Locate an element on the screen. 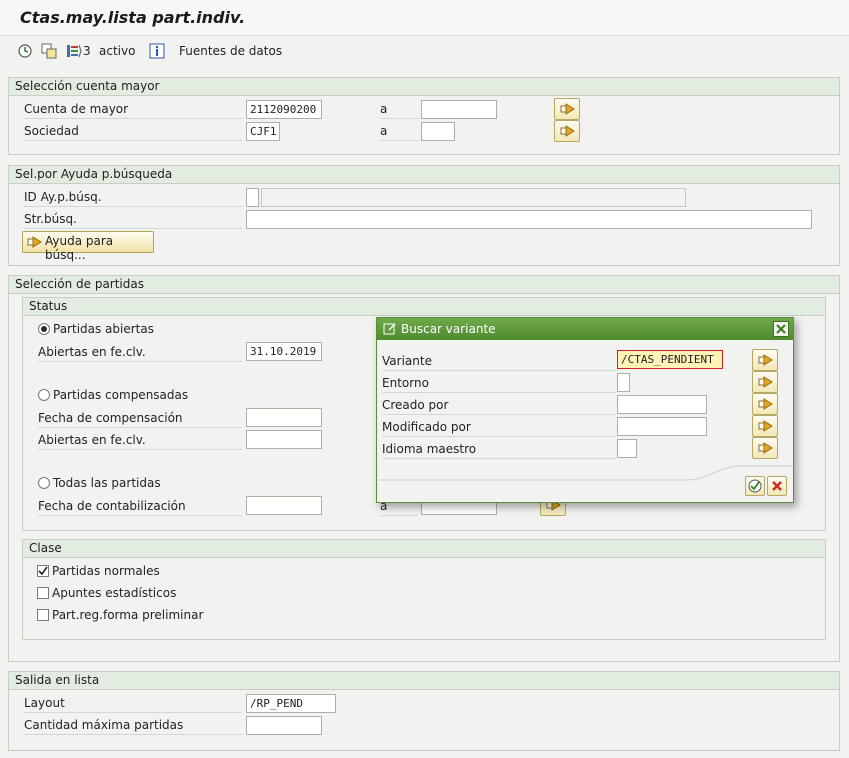  creado-por-label: Creado por is located at coordinates (499, 406).